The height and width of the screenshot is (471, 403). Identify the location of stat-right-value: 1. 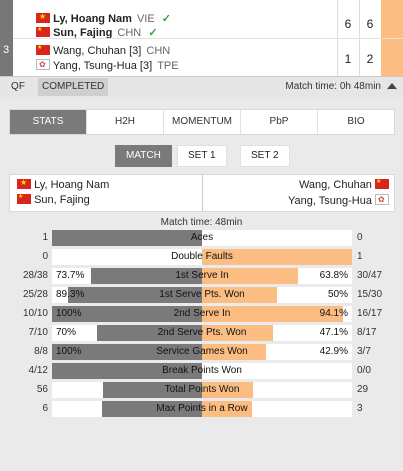
(360, 256).